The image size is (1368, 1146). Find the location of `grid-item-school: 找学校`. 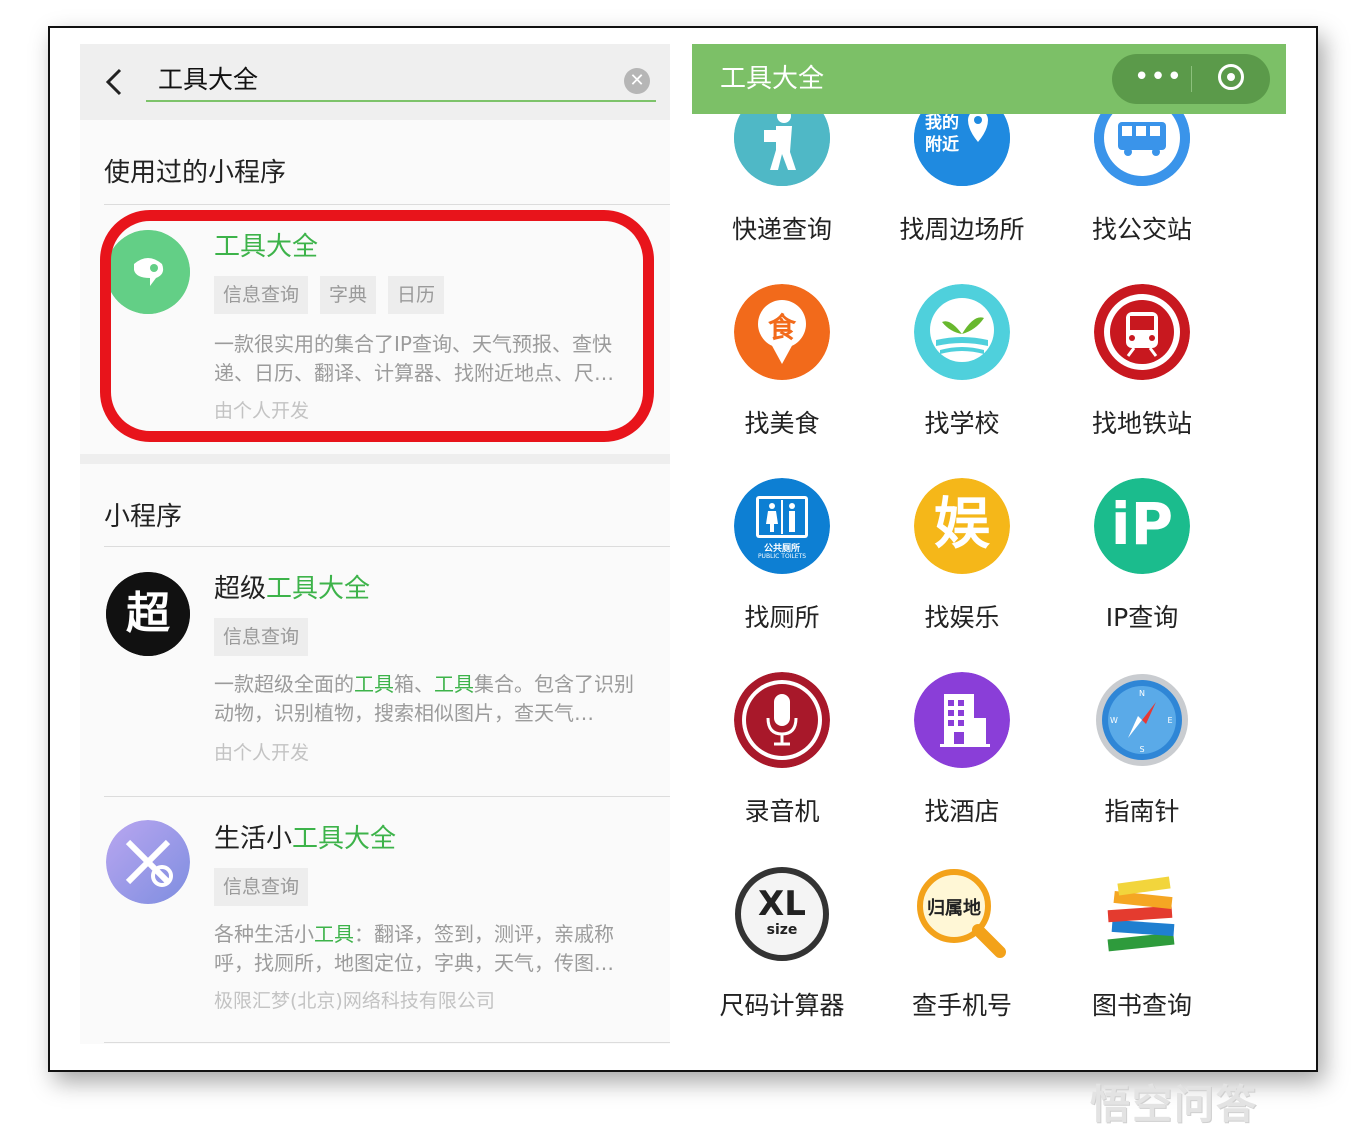

grid-item-school: 找学校 is located at coordinates (962, 362).